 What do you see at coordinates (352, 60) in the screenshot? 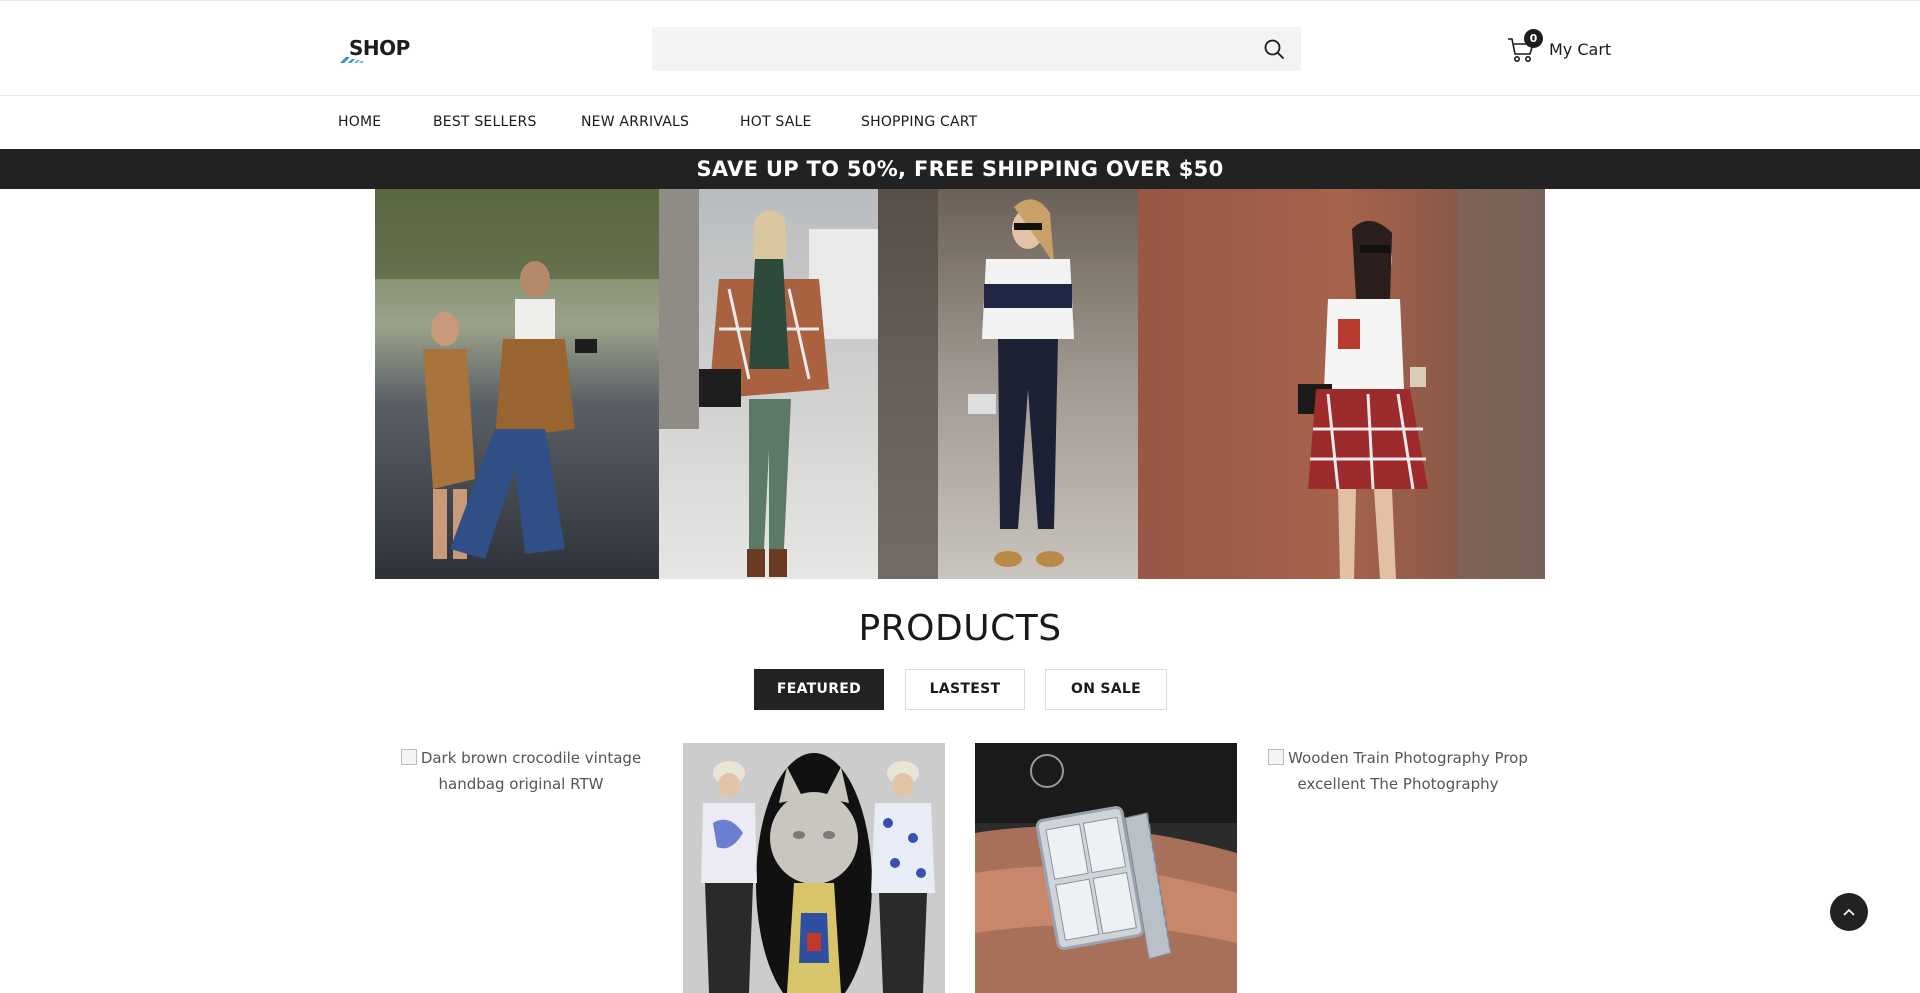
I see `logo-accent-icon` at bounding box center [352, 60].